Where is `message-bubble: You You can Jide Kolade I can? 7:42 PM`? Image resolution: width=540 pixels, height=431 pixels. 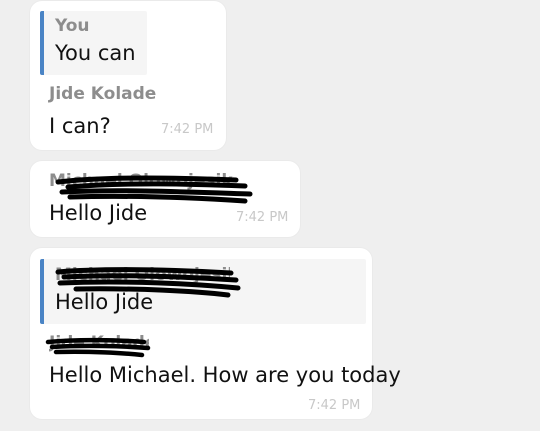
message-bubble: You You can Jide Kolade I can? 7:42 PM is located at coordinates (128, 75).